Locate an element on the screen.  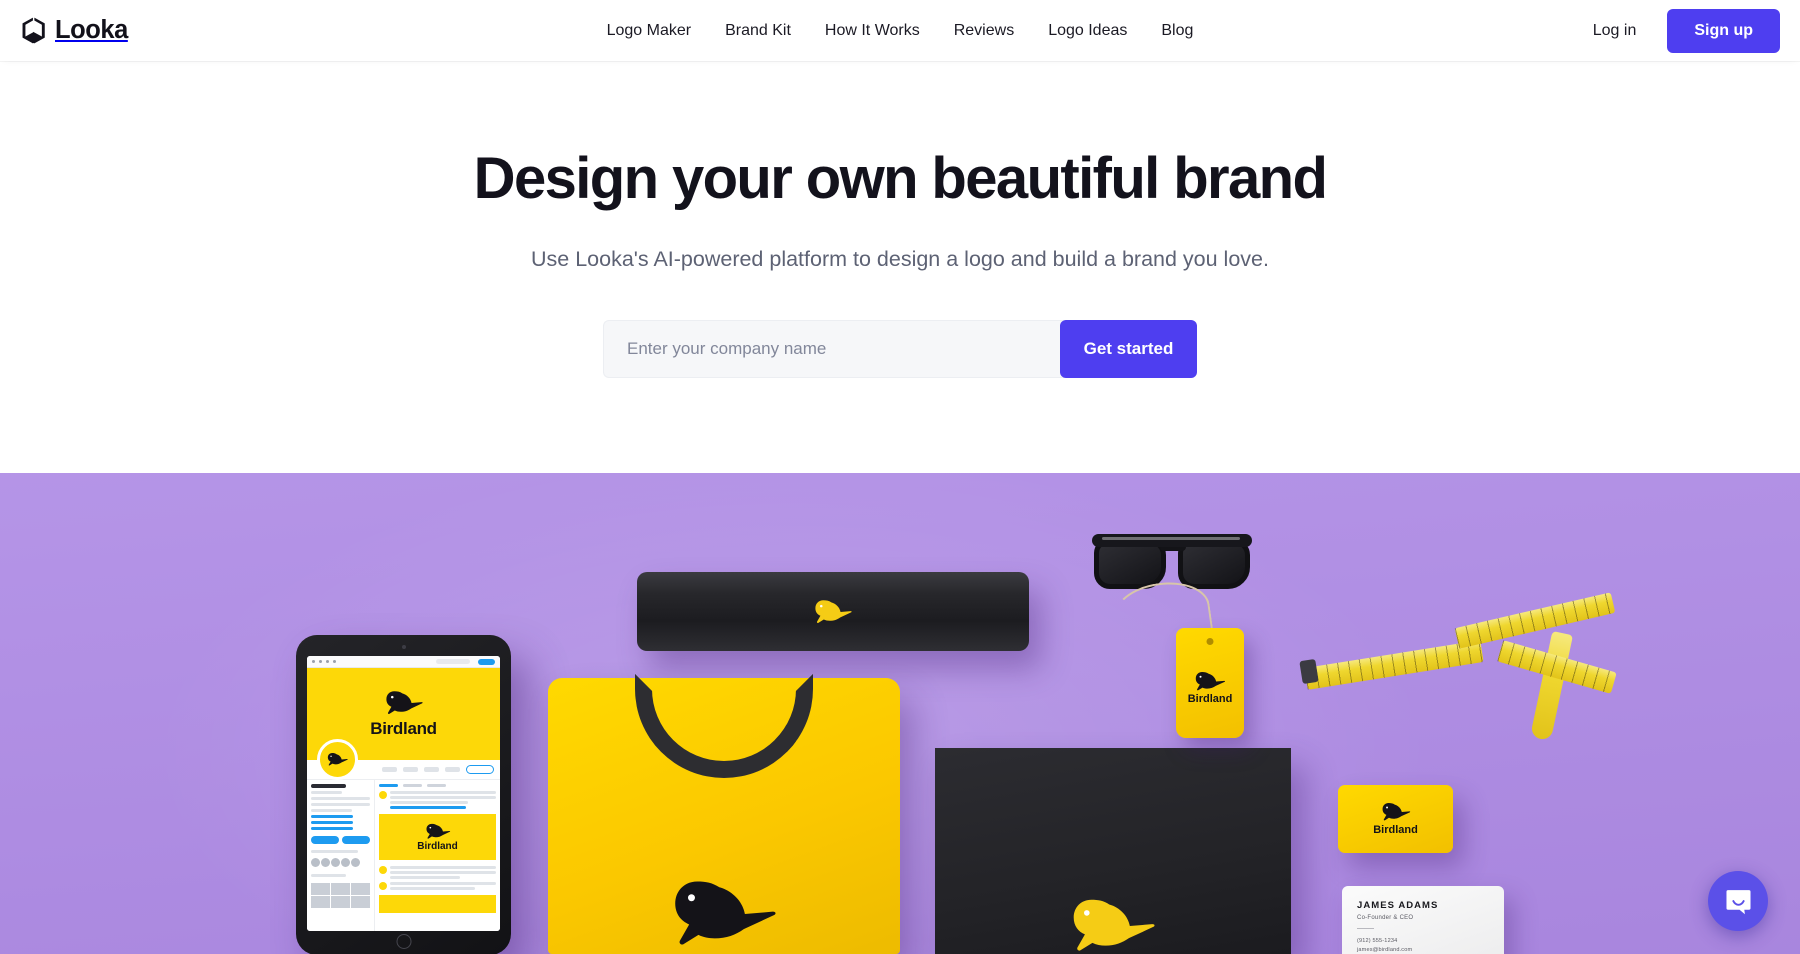
sunglasses-highlight is located at coordinates (1171, 538).